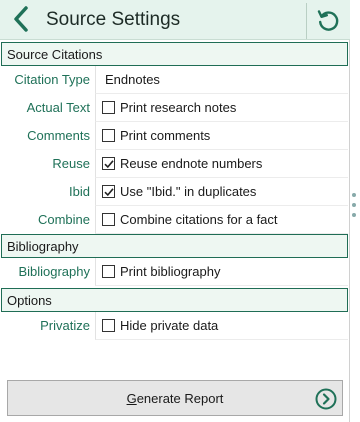 Image resolution: width=360 pixels, height=422 pixels. I want to click on print-bibliography-checkbox, so click(108, 271).